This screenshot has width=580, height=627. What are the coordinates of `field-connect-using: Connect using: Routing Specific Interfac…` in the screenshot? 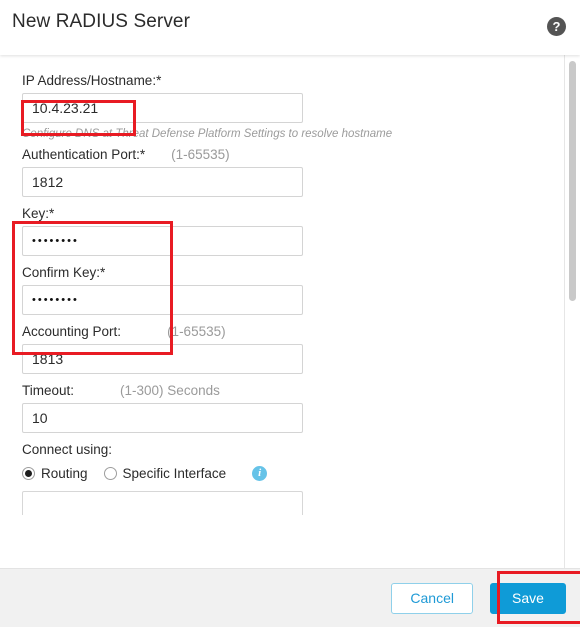 It's located at (301, 461).